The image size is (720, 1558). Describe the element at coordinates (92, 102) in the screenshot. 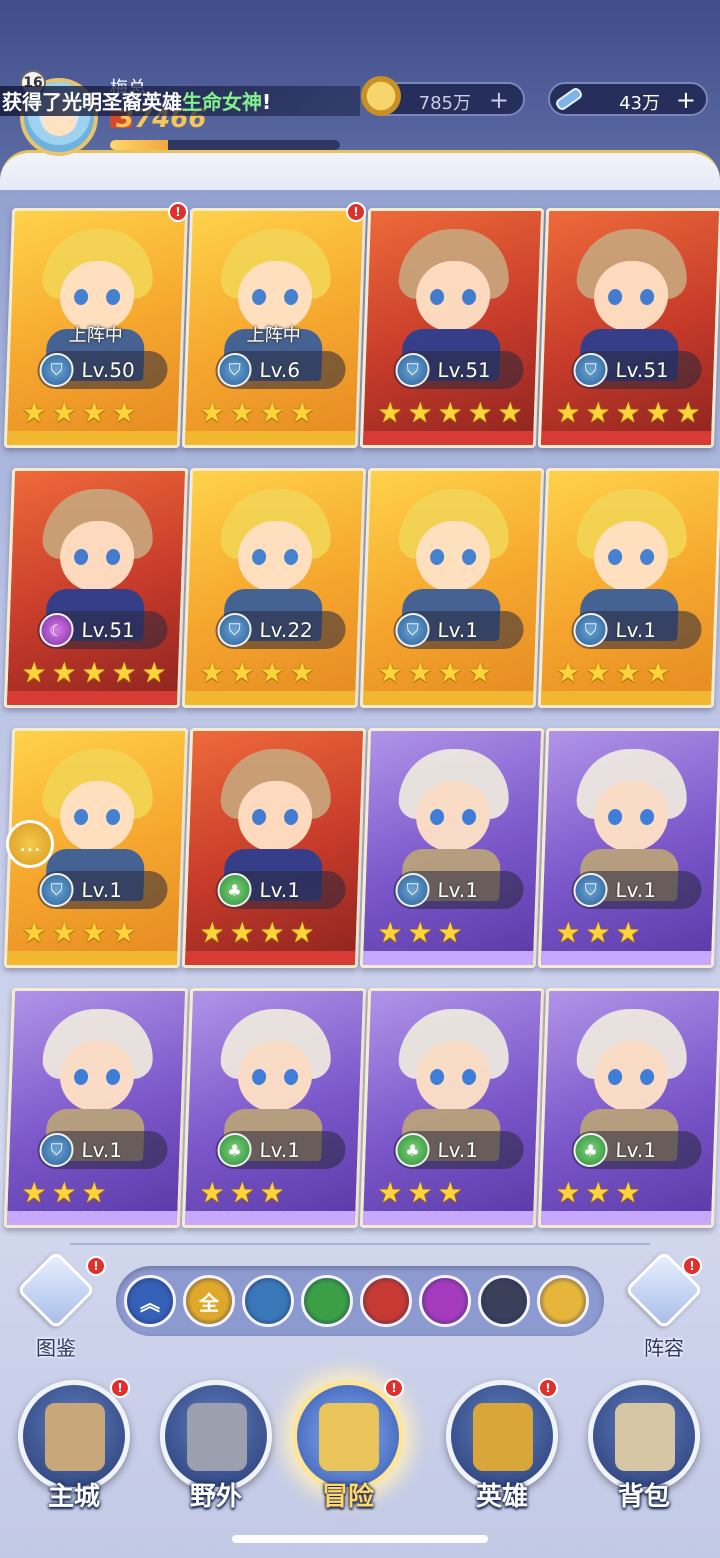

I see `announcement-prefix: 获得了光明圣裔英雄` at that location.